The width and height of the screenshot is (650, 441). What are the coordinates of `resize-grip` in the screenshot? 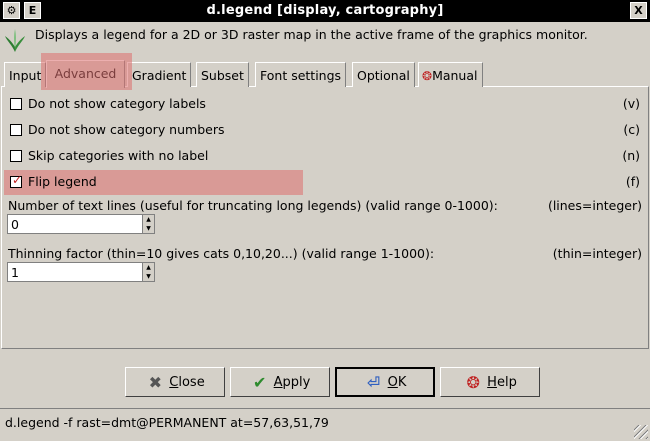 It's located at (641, 432).